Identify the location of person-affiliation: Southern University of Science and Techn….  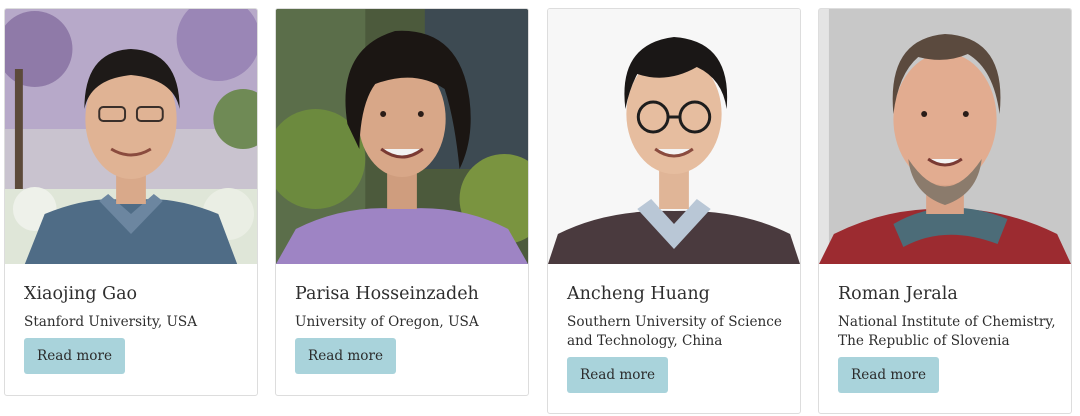
(674, 332).